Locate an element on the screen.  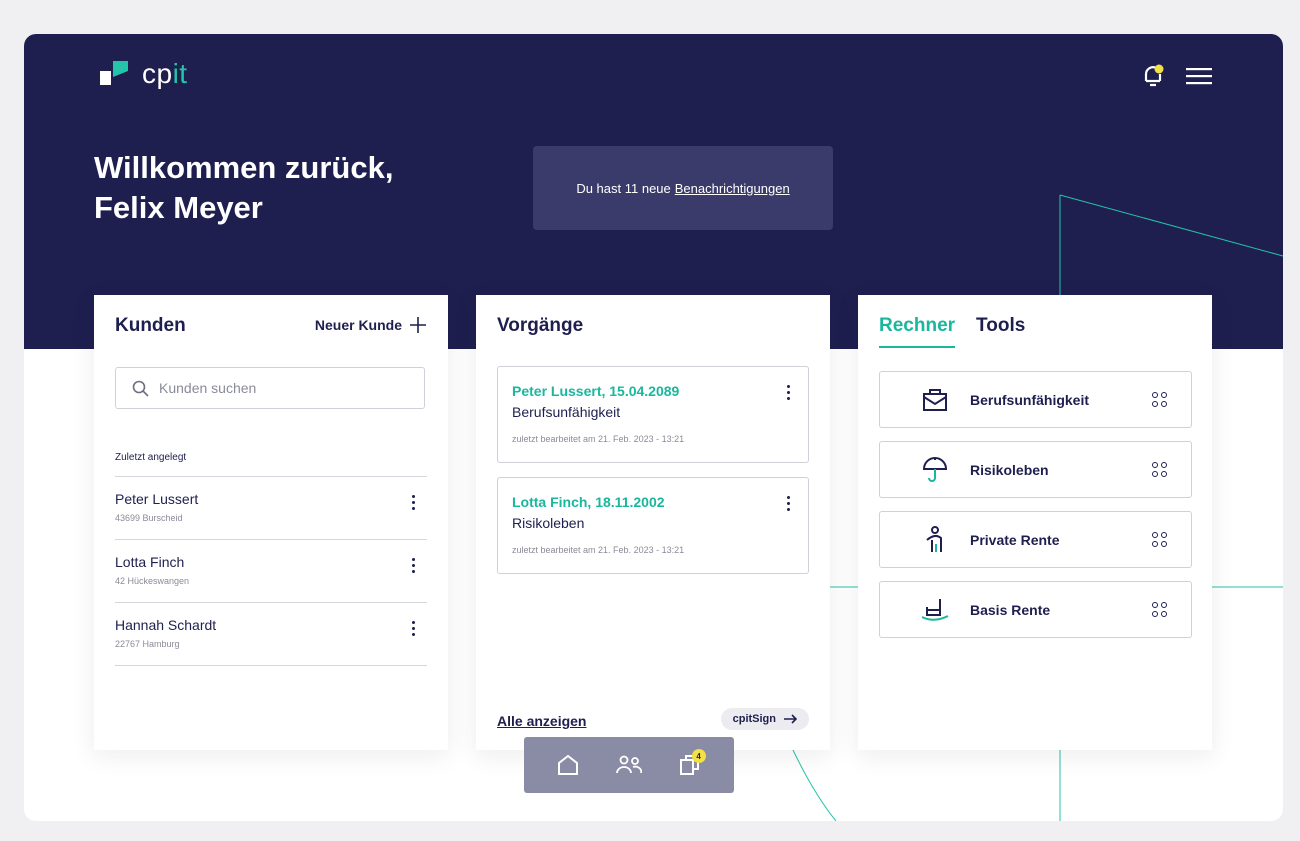
notification-badge: 4 is located at coordinates (698, 756).